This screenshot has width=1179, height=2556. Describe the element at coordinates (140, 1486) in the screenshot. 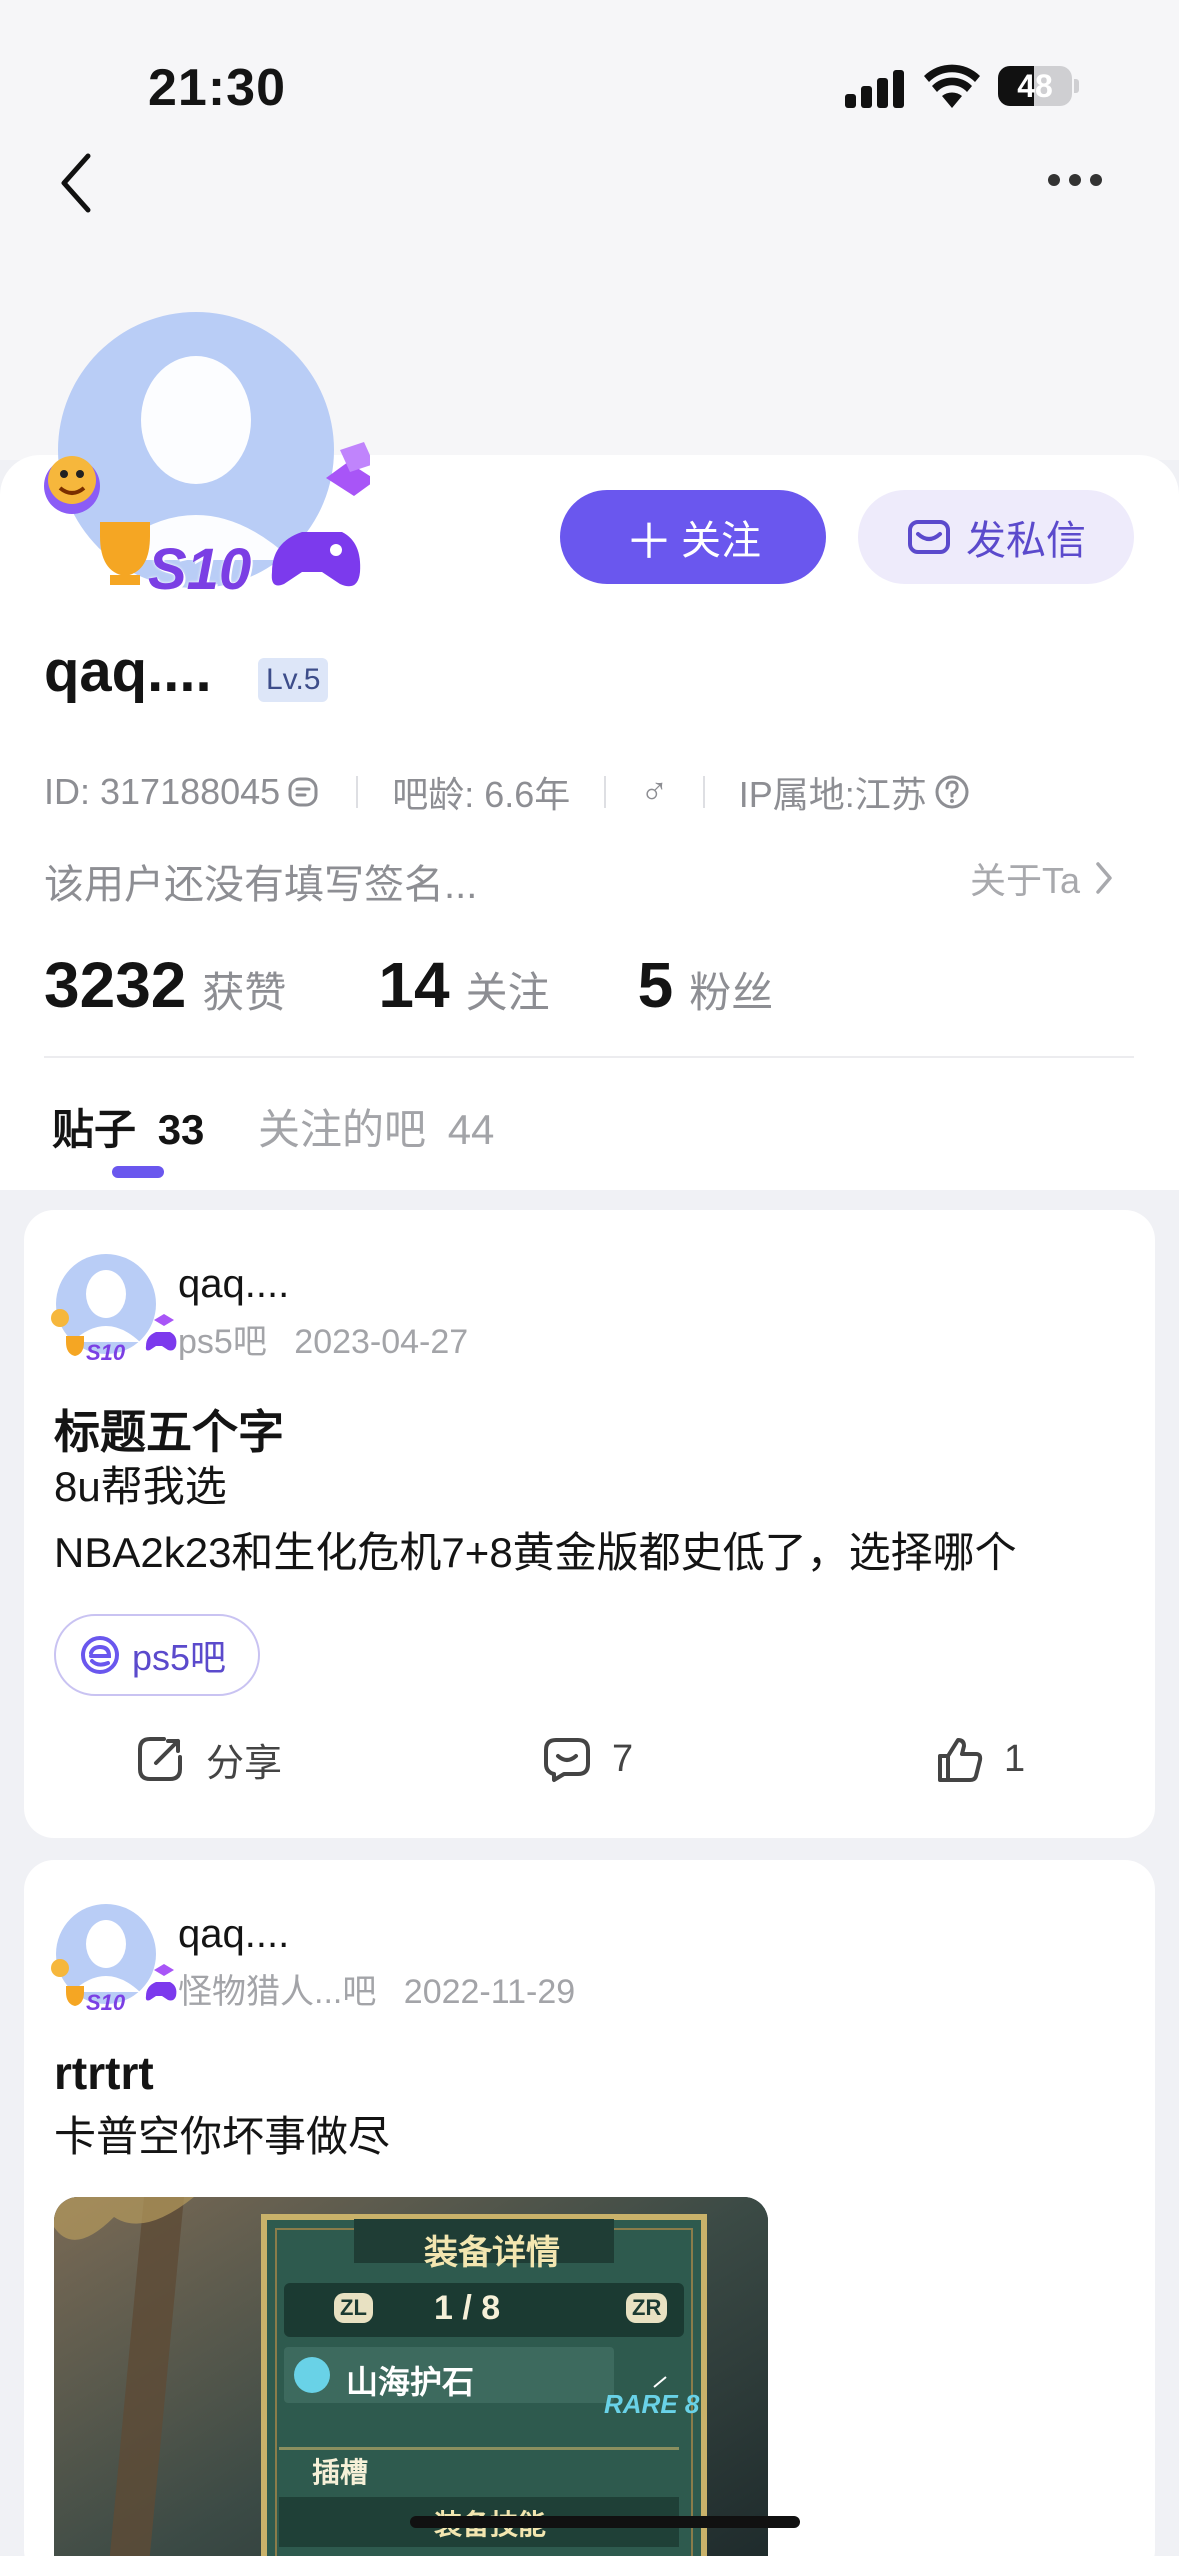

I see `post-body-line: 8u帮我选` at that location.